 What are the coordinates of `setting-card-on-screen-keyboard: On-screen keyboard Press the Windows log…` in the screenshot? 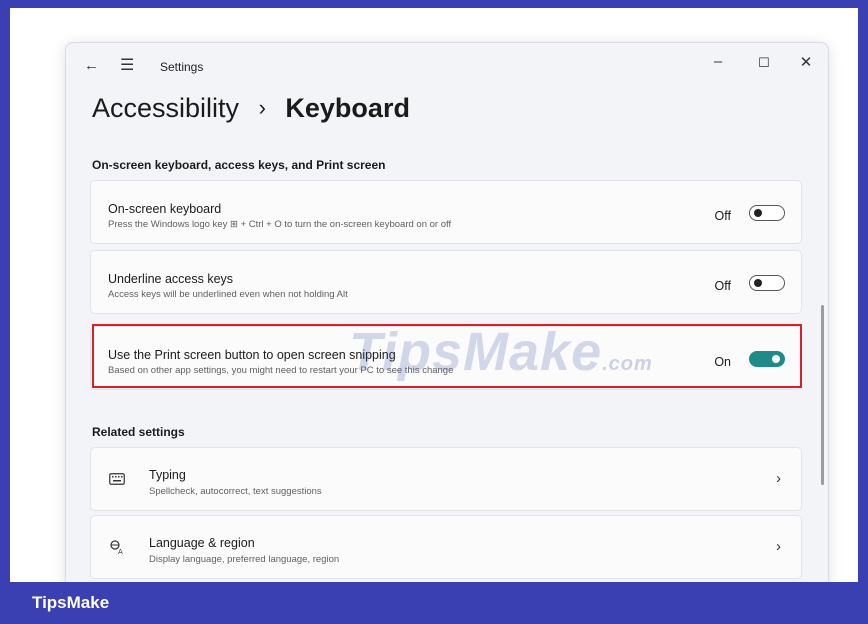 It's located at (446, 212).